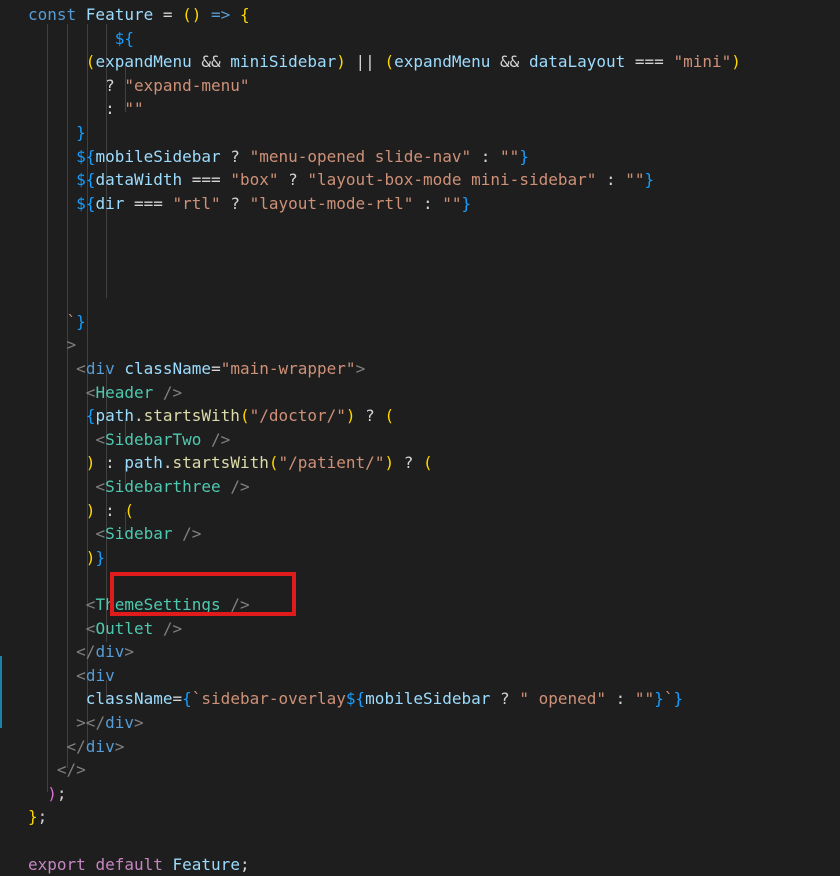 The height and width of the screenshot is (876, 840). I want to click on code-token: `sidebar-overlay, so click(268, 699).